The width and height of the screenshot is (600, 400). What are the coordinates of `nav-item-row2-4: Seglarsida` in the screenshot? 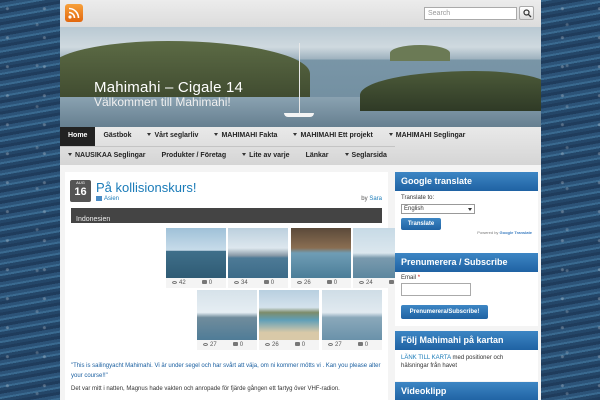 It's located at (366, 156).